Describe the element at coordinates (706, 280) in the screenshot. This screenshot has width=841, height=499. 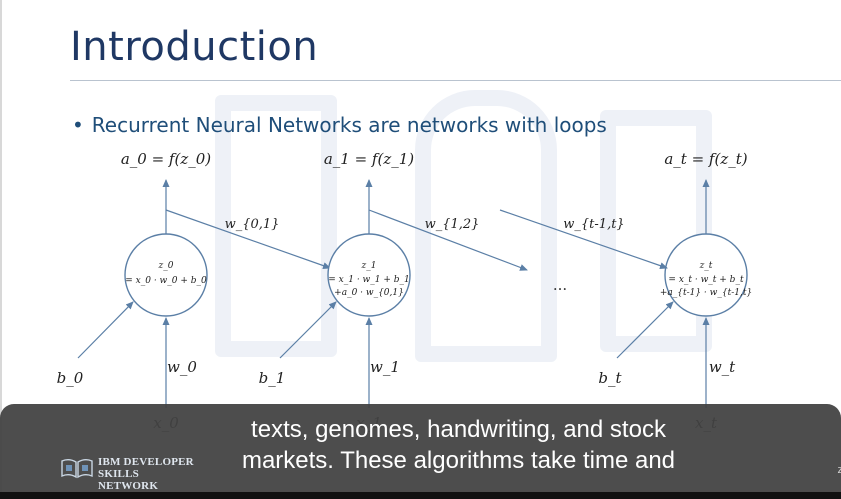
I see `node-equation: = x_t · w_t + b_t` at that location.